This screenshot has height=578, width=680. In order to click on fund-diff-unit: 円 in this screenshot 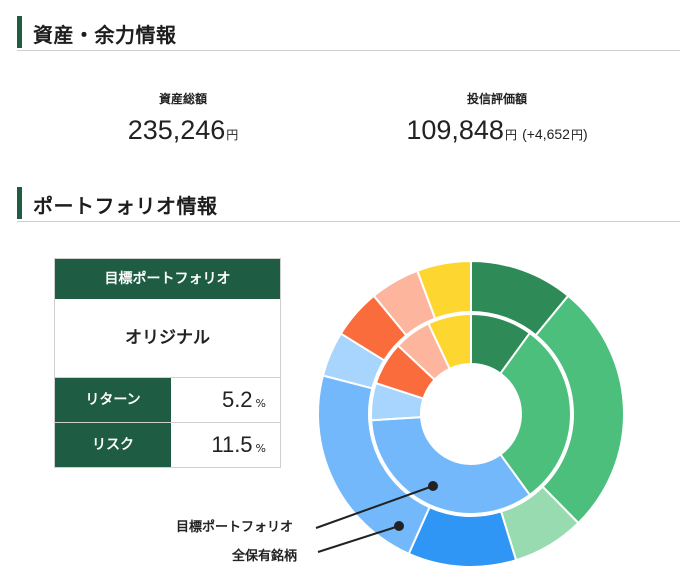, I will do `click(576, 135)`.